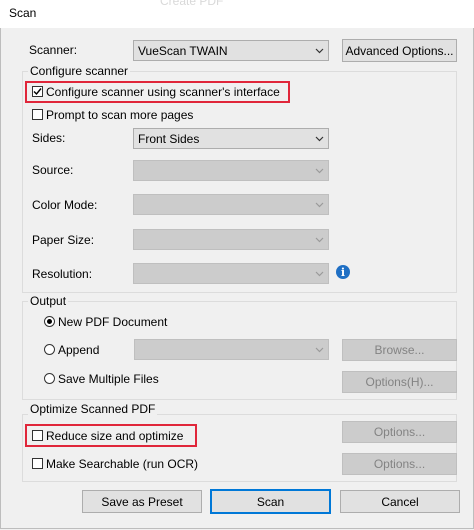 The image size is (474, 530). Describe the element at coordinates (231, 239) in the screenshot. I see `paper-size-select` at that location.